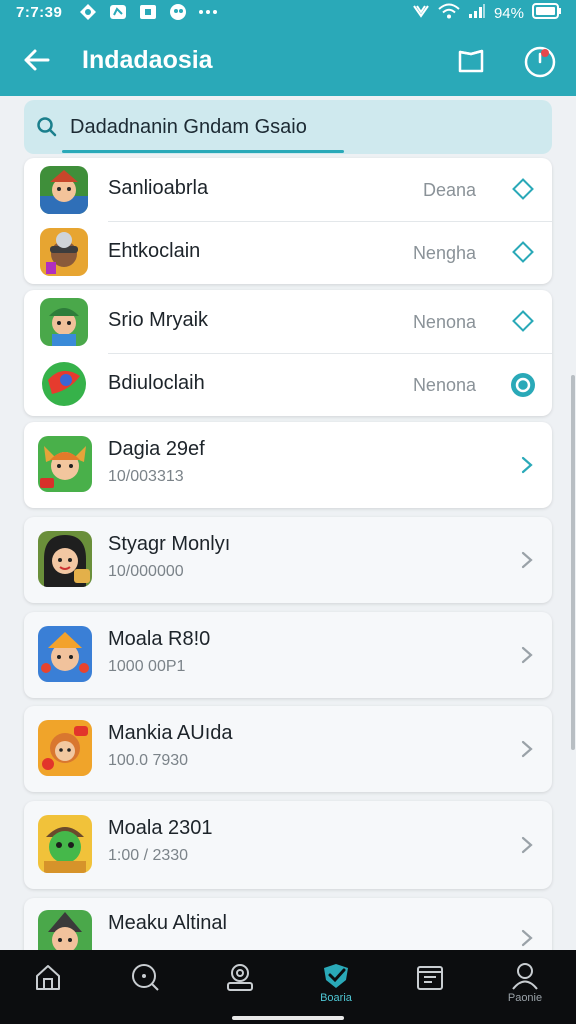 The height and width of the screenshot is (1024, 576). What do you see at coordinates (170, 733) in the screenshot?
I see `item-name: Mankia AUıda` at bounding box center [170, 733].